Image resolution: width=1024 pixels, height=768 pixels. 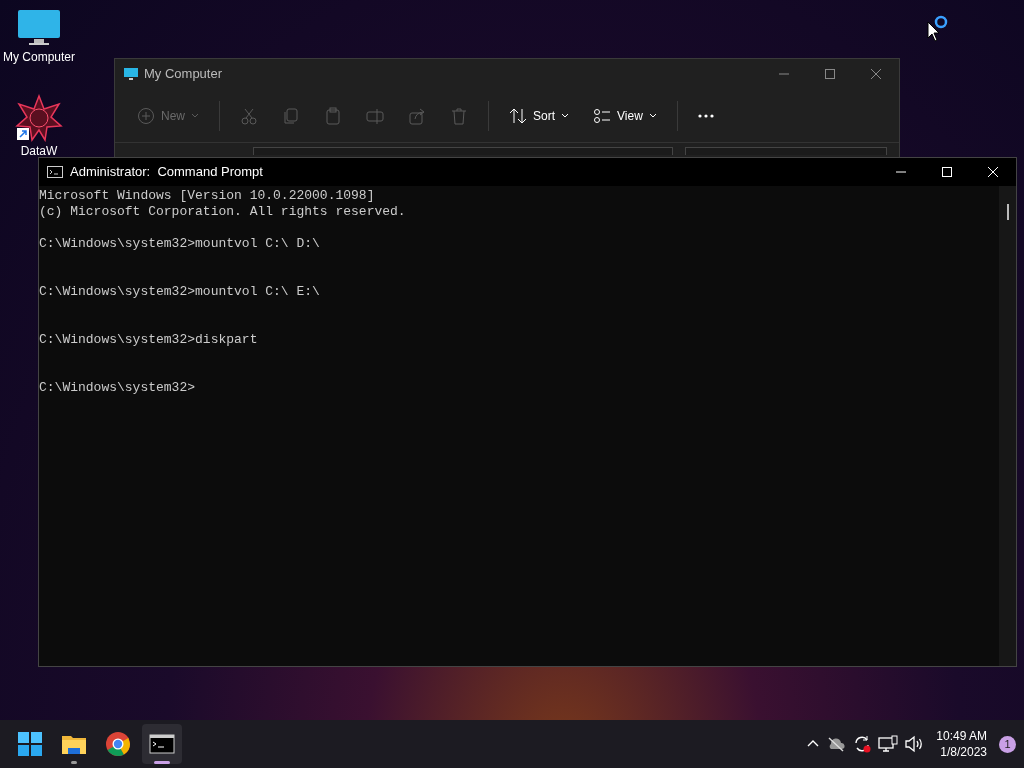 What do you see at coordinates (162, 744) in the screenshot?
I see `taskbar-button` at bounding box center [162, 744].